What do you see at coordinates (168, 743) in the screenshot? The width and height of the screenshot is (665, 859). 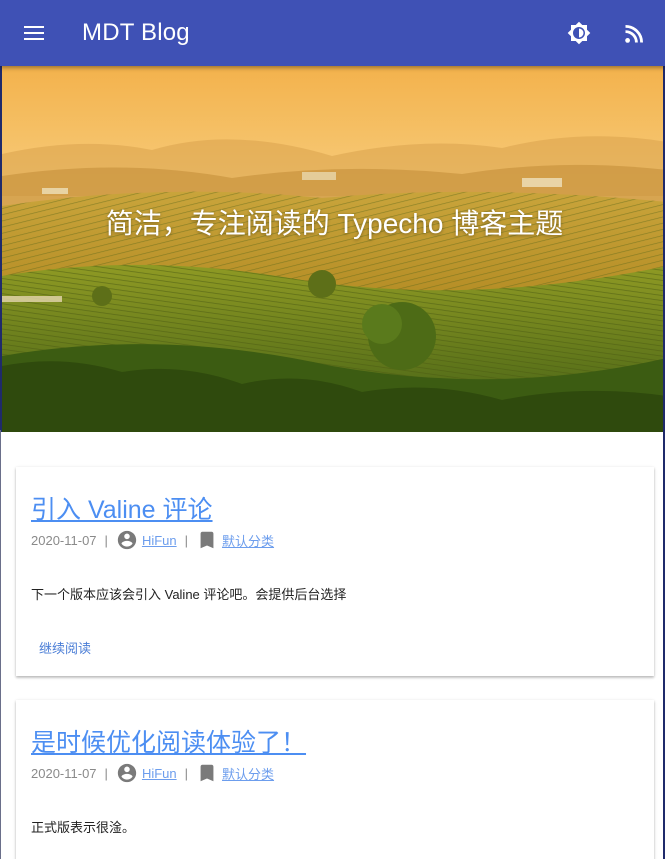 I see `post-title-link: 是时候优化阅读体验了！` at bounding box center [168, 743].